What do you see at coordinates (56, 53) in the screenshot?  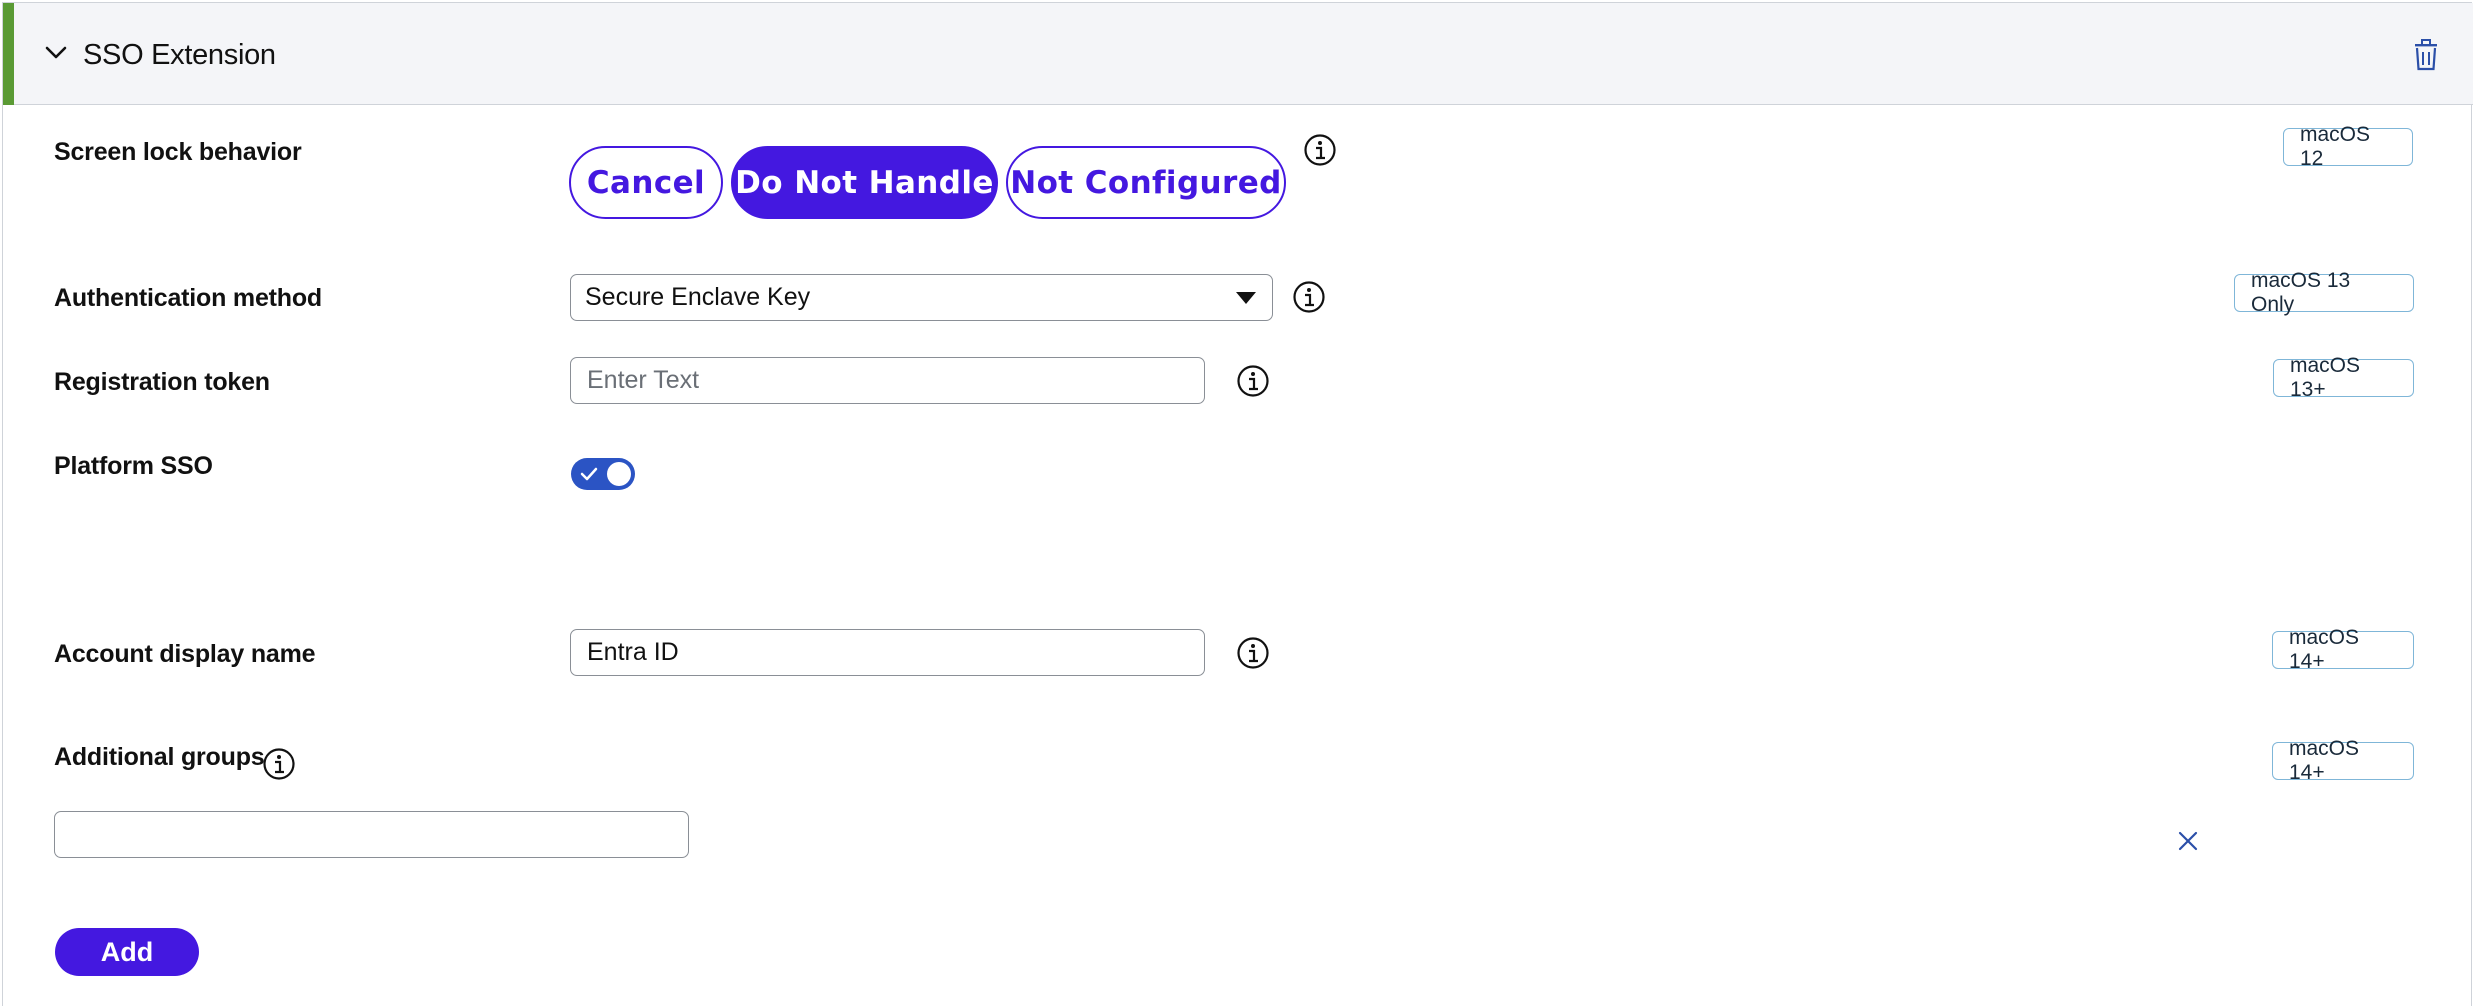 I see `chevron-down-icon` at bounding box center [56, 53].